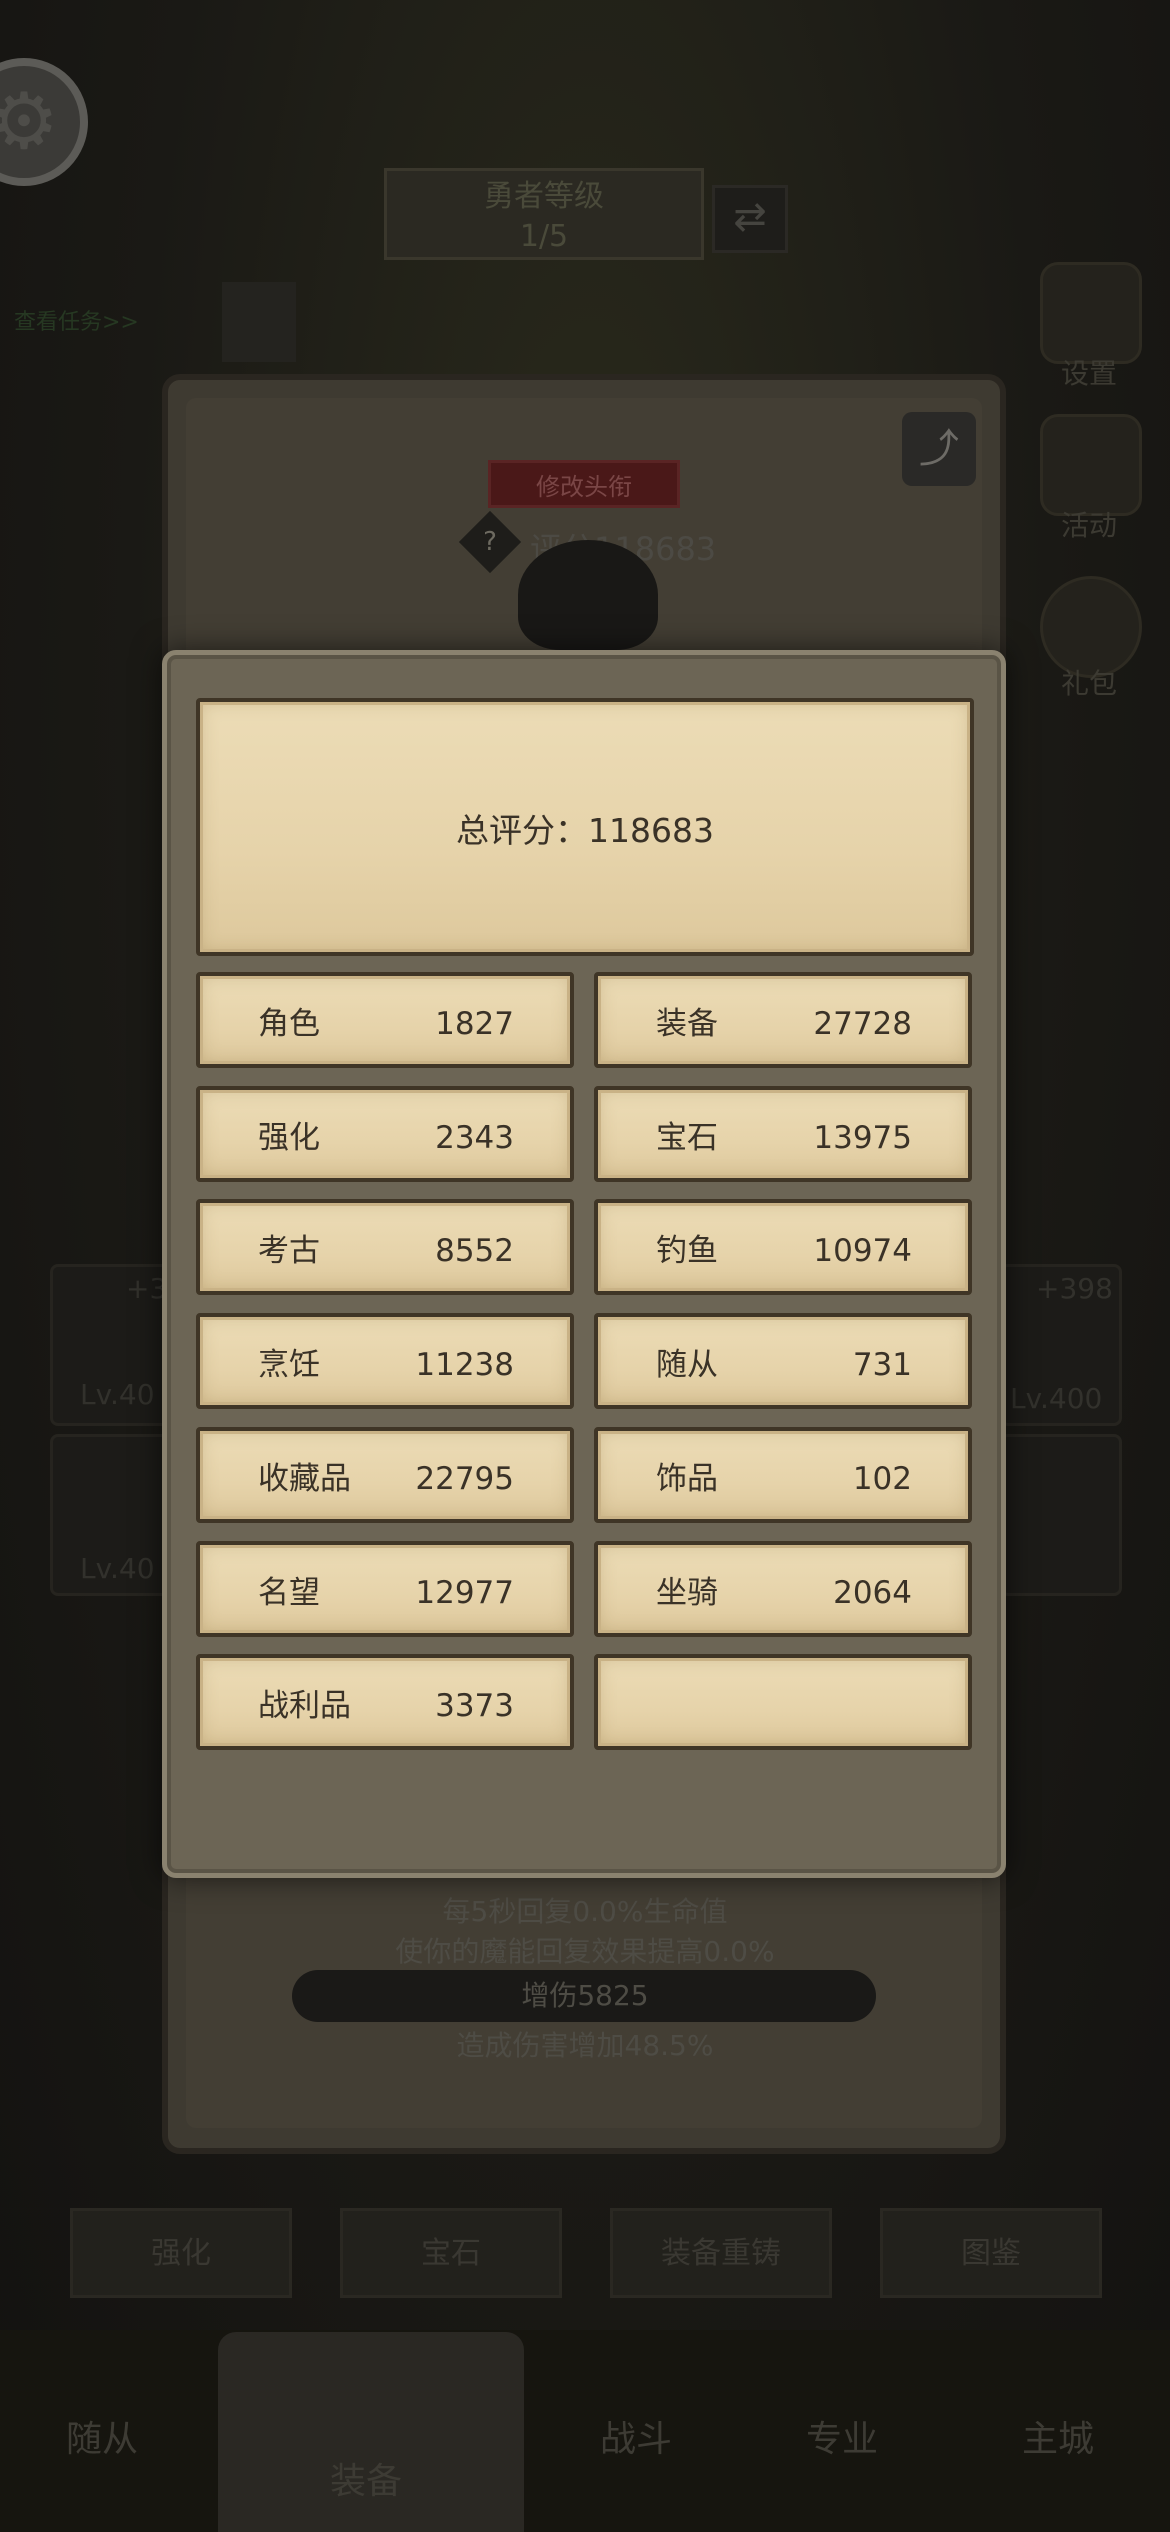 Image resolution: width=1170 pixels, height=2532 pixels. I want to click on score-cell-value: 102, so click(882, 1479).